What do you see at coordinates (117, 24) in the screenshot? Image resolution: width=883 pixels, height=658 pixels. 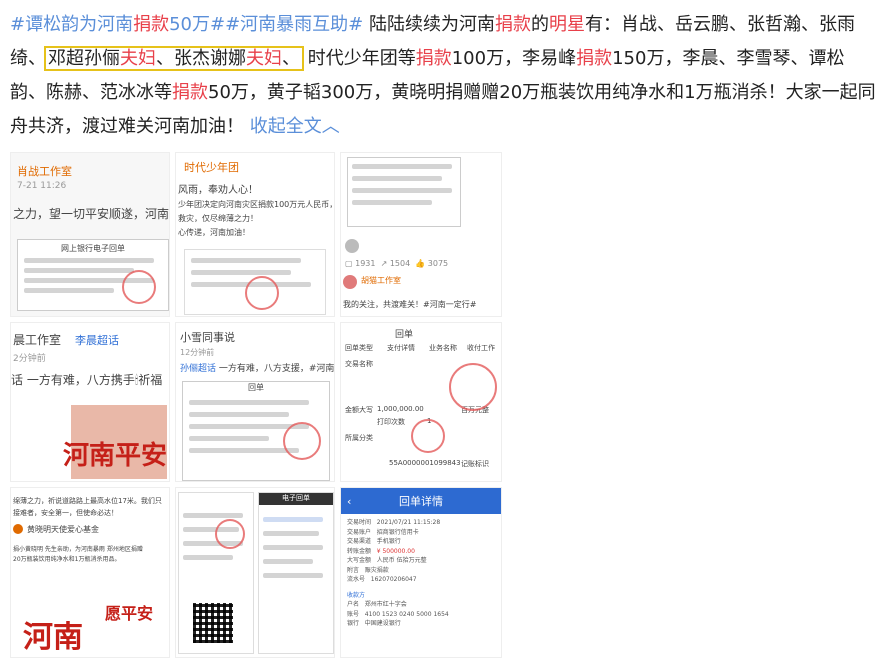 I see `hashtag-link-1: #谭松韵为河南捐款50万#` at bounding box center [117, 24].